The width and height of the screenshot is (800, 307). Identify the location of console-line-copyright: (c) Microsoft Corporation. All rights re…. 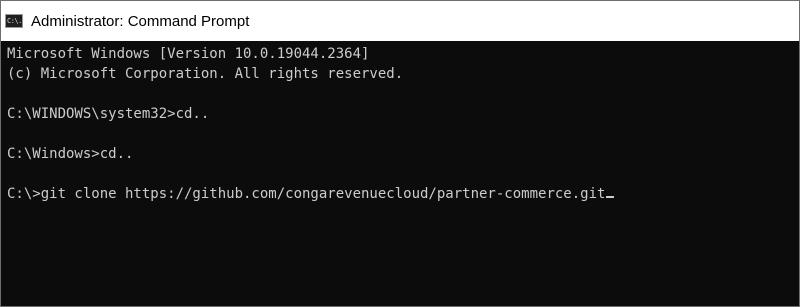
(205, 74).